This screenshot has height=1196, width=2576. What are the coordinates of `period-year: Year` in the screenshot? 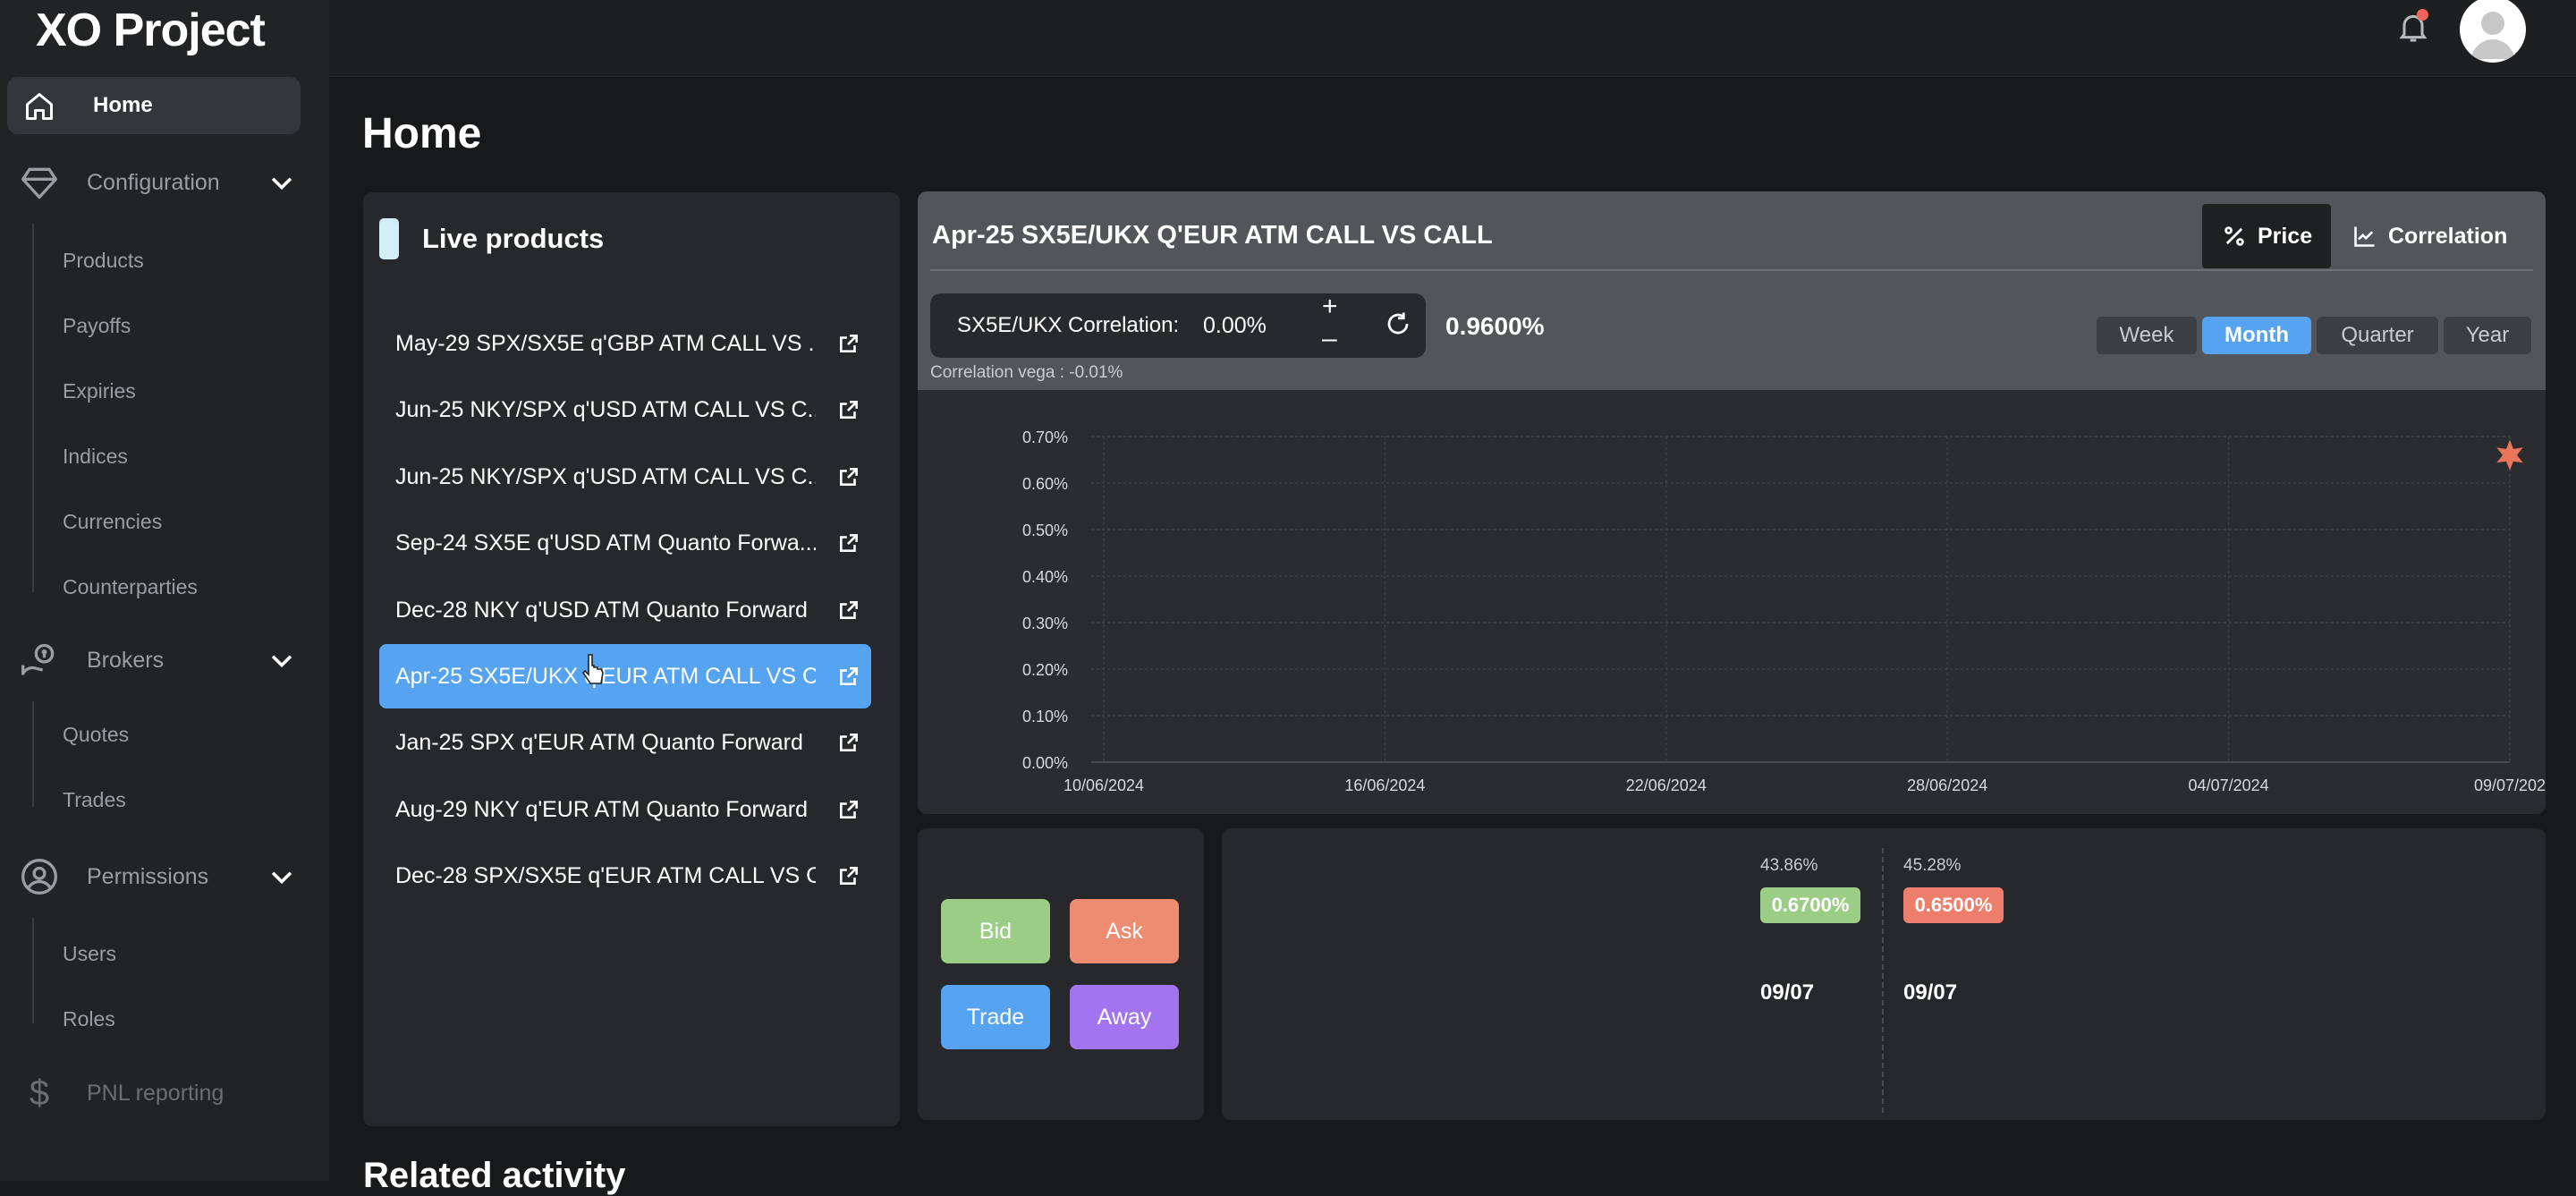 It's located at (2487, 335).